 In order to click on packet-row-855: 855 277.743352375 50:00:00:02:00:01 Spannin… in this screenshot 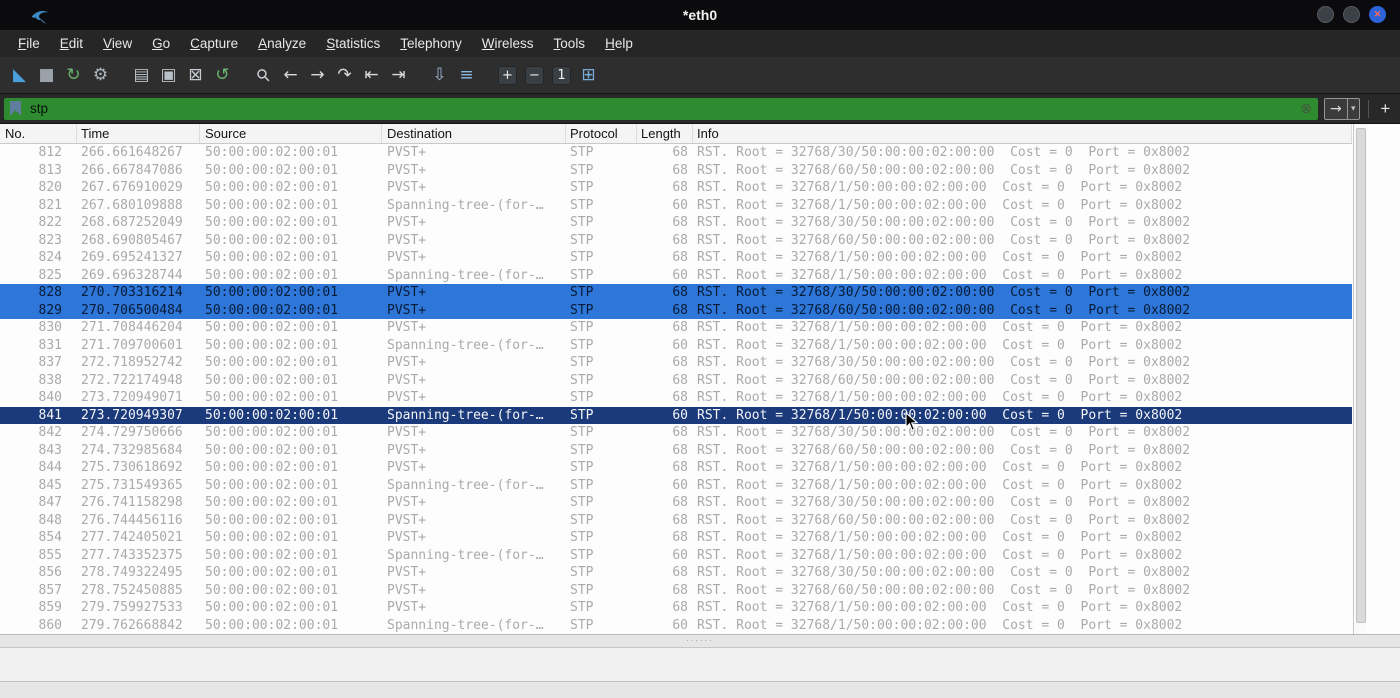, I will do `click(676, 555)`.